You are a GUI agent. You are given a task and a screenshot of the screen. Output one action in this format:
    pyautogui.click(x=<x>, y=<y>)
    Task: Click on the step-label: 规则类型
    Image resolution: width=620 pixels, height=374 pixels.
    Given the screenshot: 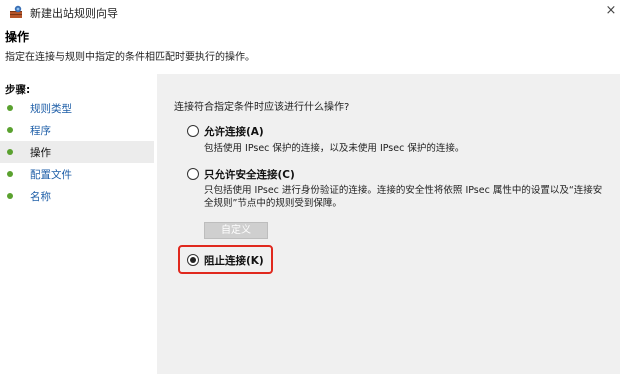 What is the action you would take?
    pyautogui.click(x=51, y=109)
    